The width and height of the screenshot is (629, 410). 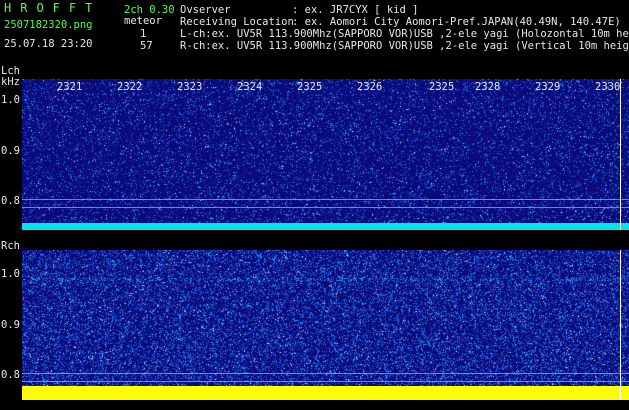 What do you see at coordinates (10, 274) in the screenshot?
I see `rch-tick-1.0: 1.0` at bounding box center [10, 274].